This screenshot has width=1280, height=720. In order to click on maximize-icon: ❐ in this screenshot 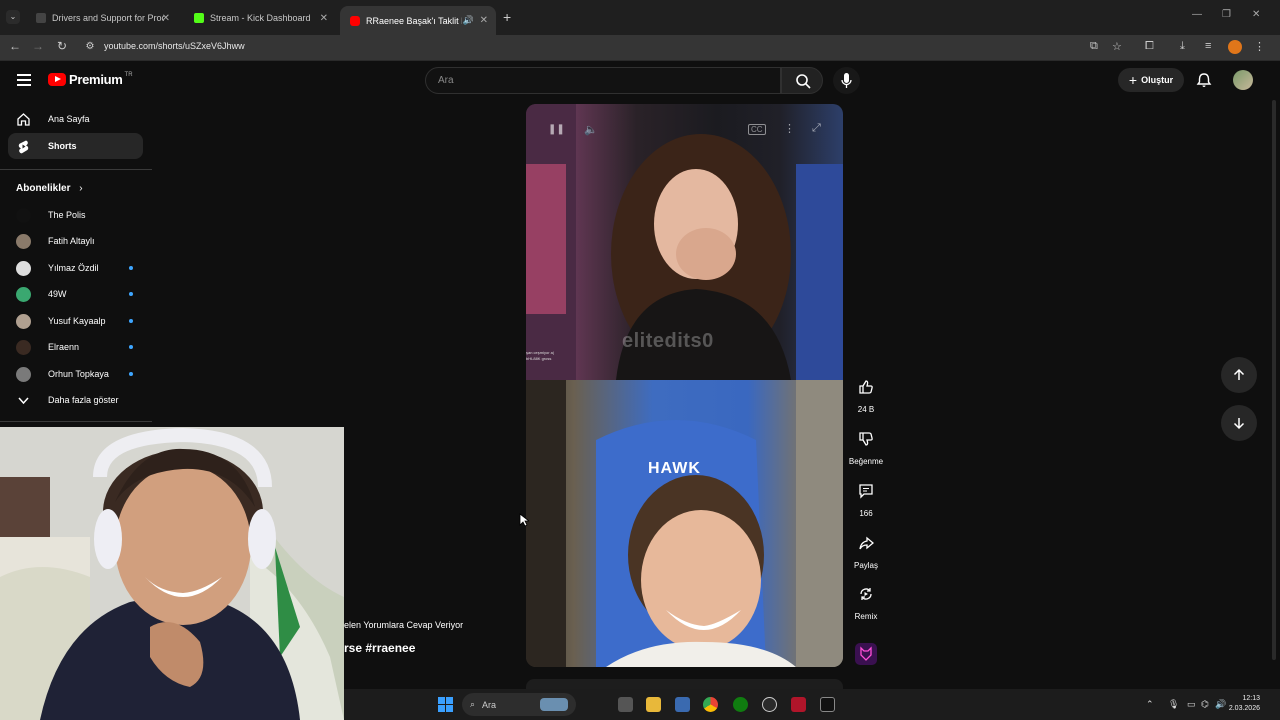, I will do `click(1226, 14)`.